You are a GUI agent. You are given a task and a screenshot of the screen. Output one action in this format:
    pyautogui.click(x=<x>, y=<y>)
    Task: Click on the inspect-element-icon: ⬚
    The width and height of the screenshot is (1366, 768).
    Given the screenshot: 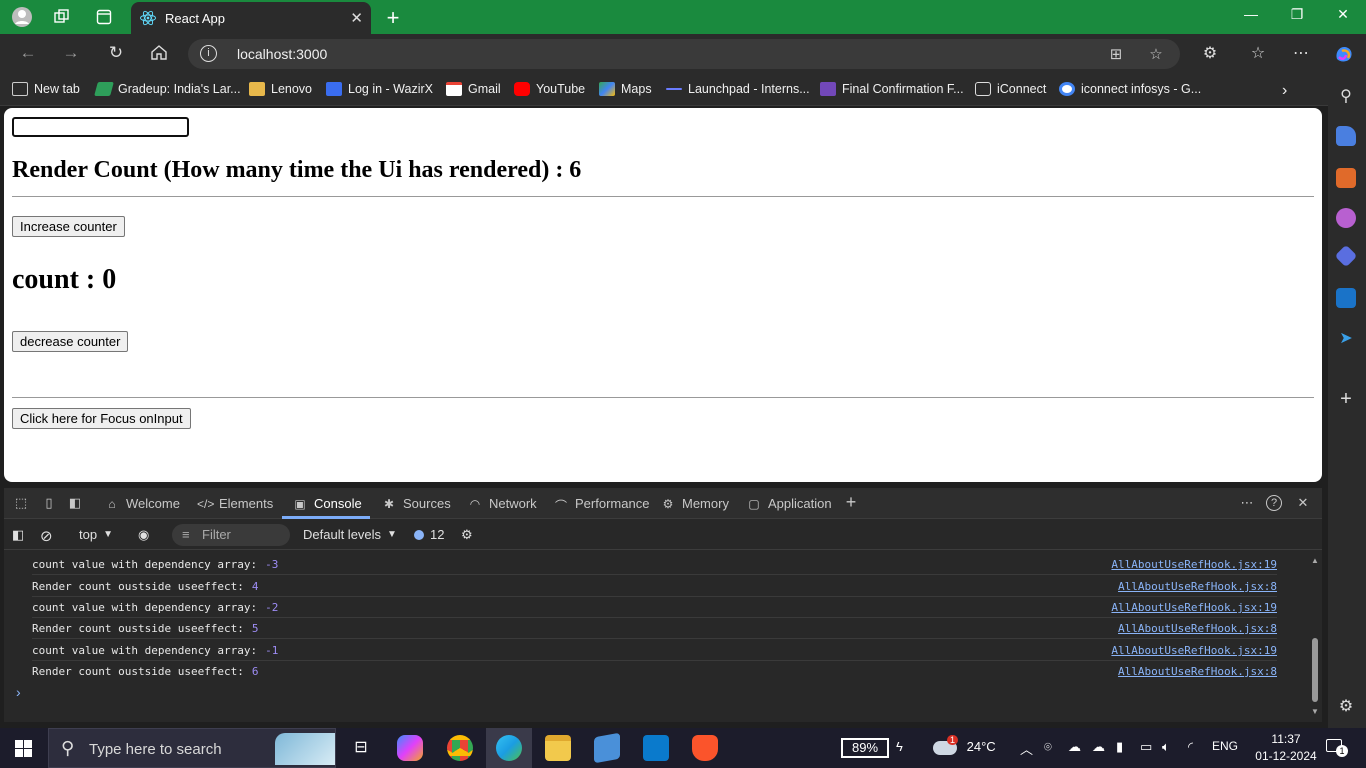 What is the action you would take?
    pyautogui.click(x=21, y=503)
    